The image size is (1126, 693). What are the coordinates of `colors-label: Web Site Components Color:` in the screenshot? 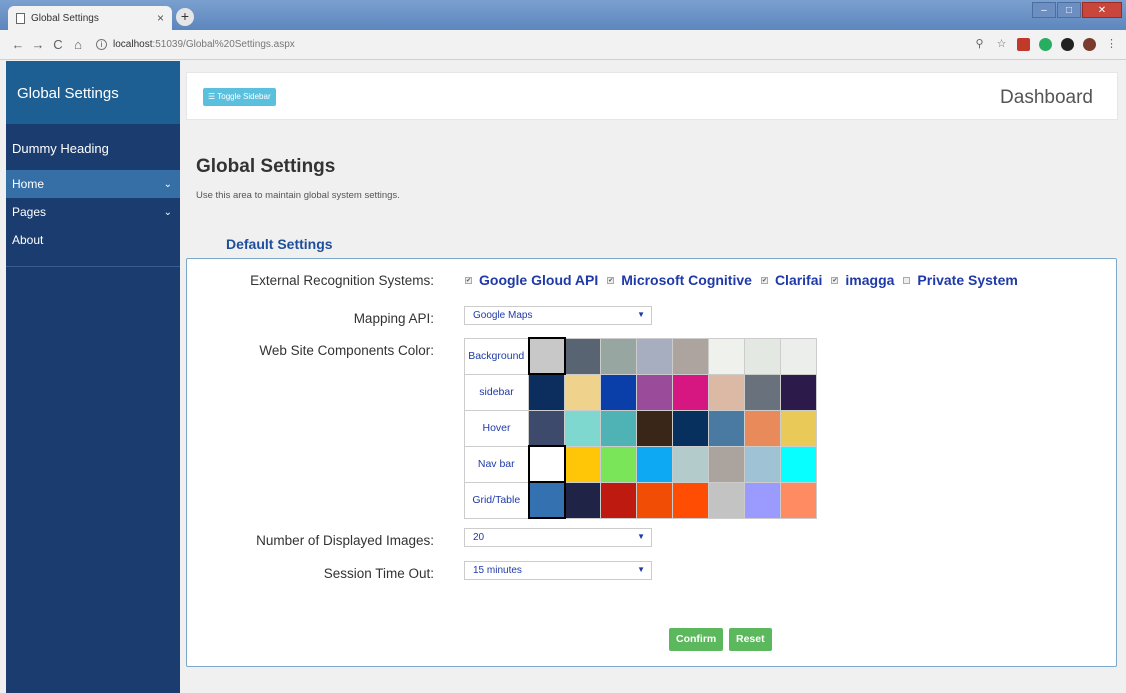 It's located at (346, 350).